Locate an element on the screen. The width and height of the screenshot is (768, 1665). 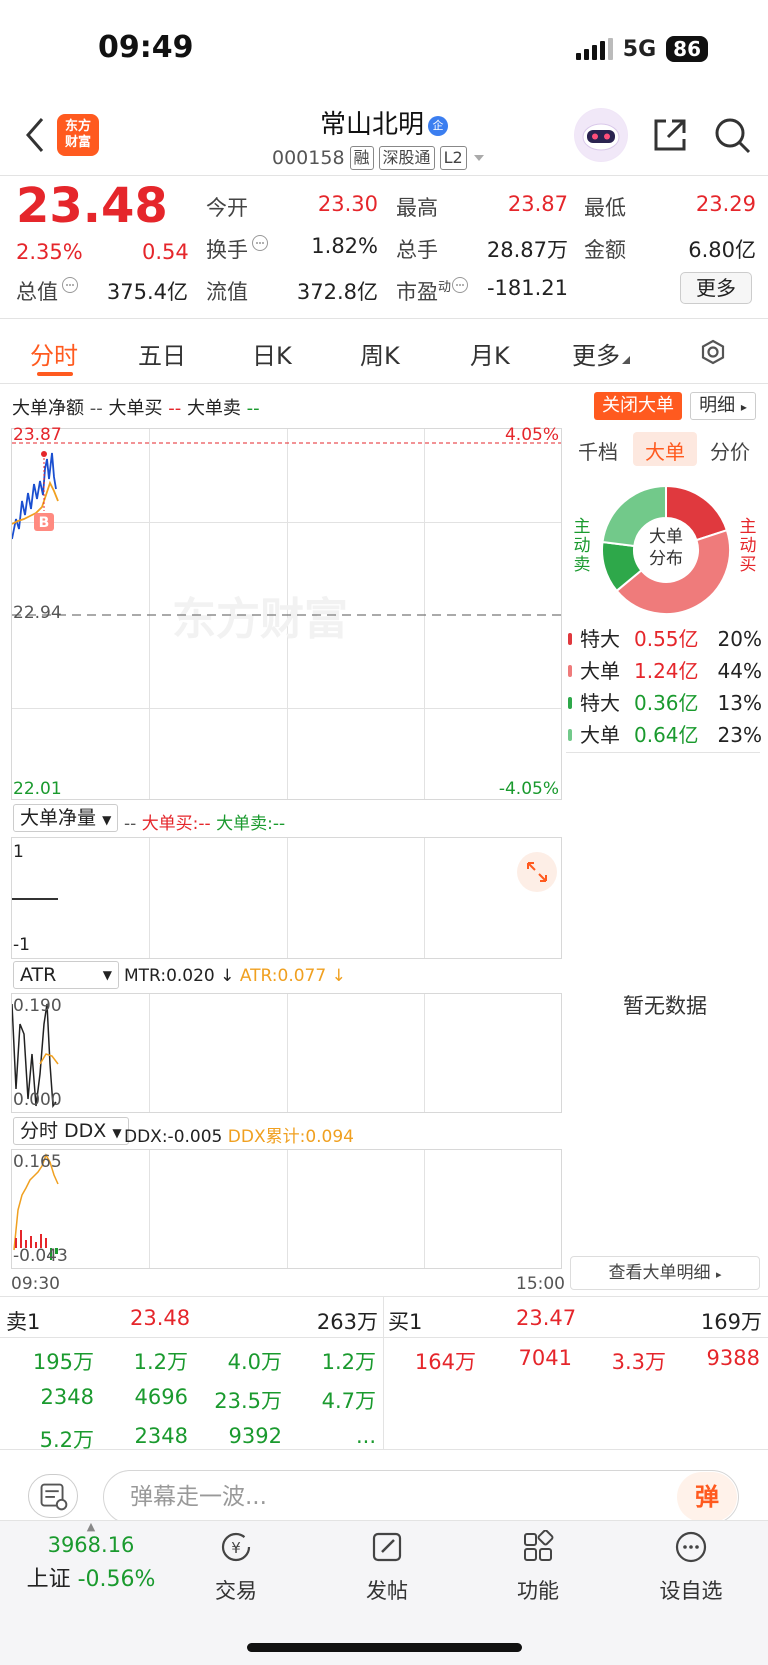
search-icon is located at coordinates (732, 135).